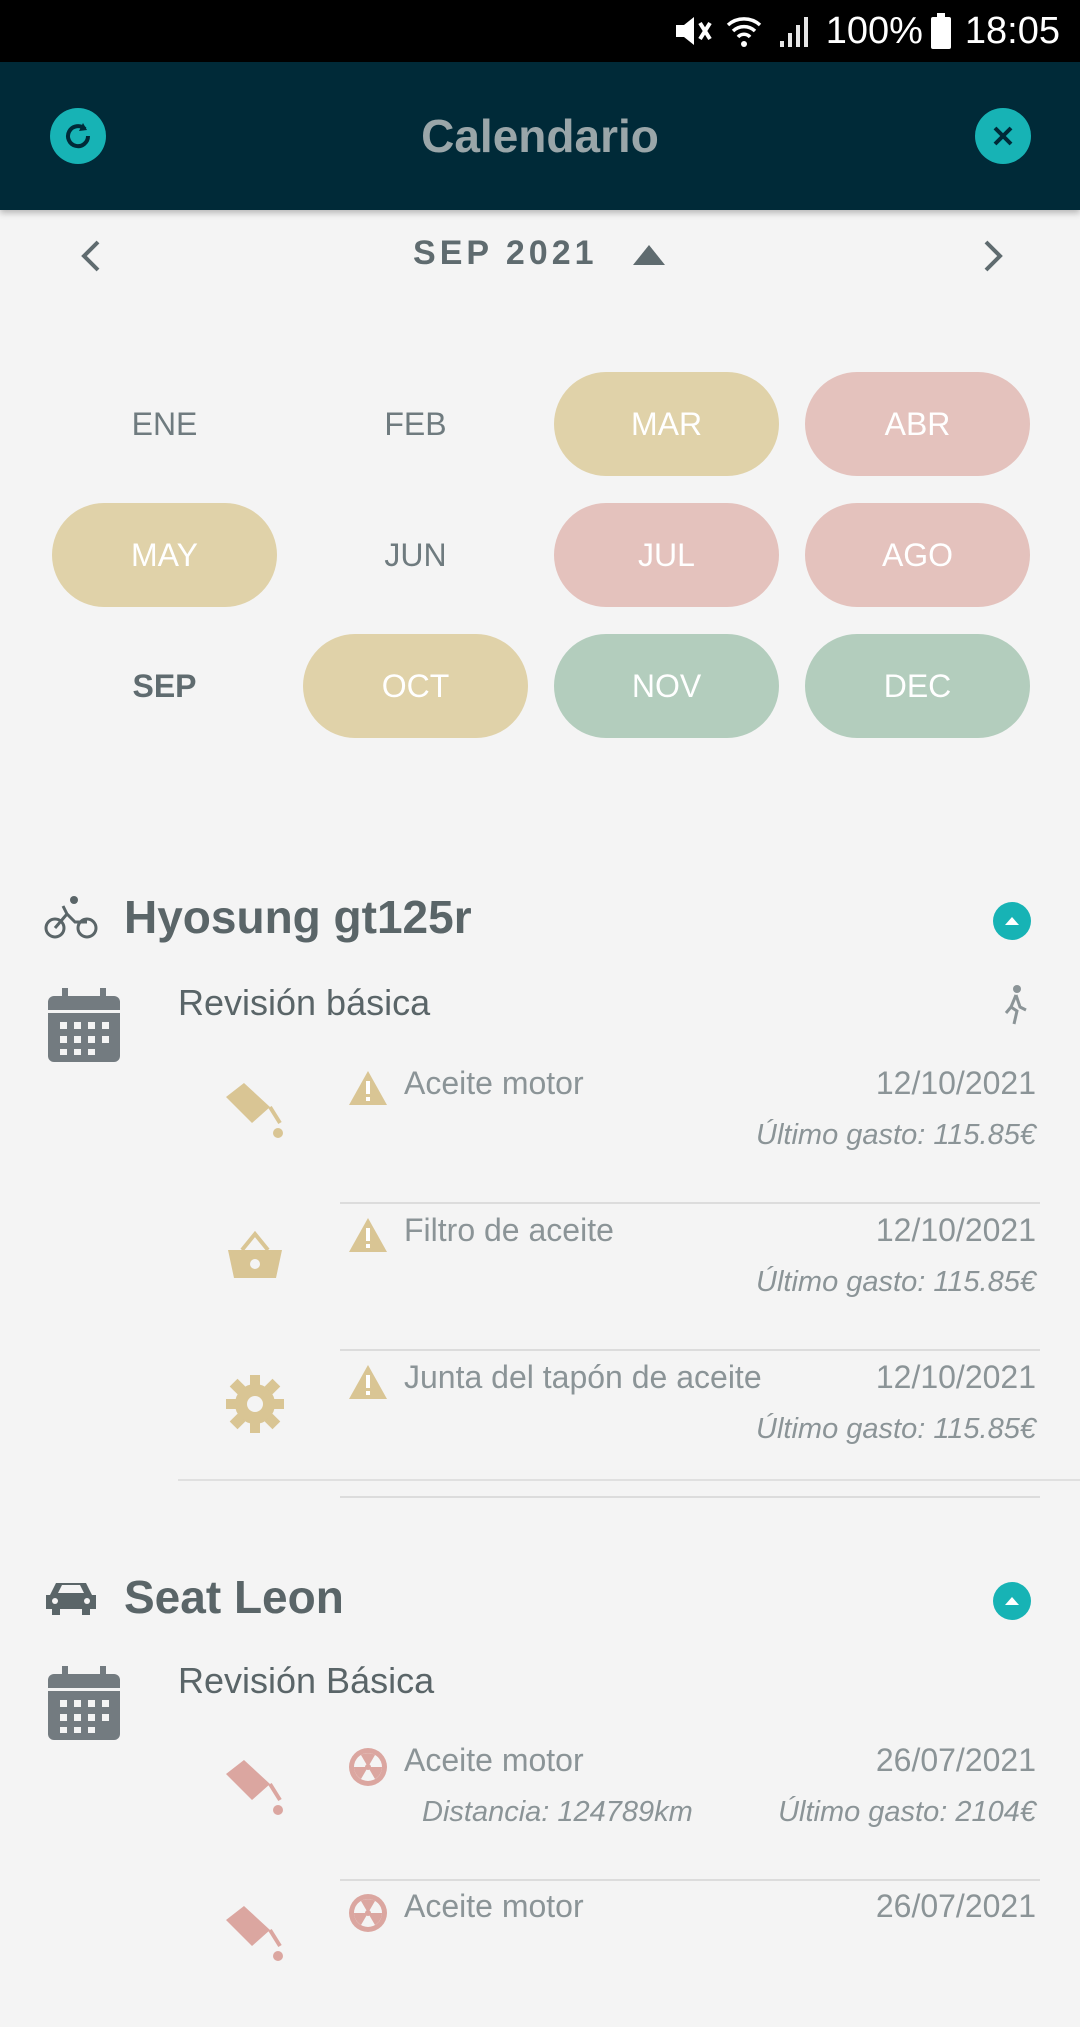  Describe the element at coordinates (1012, 30) in the screenshot. I see `clock: 18:05` at that location.